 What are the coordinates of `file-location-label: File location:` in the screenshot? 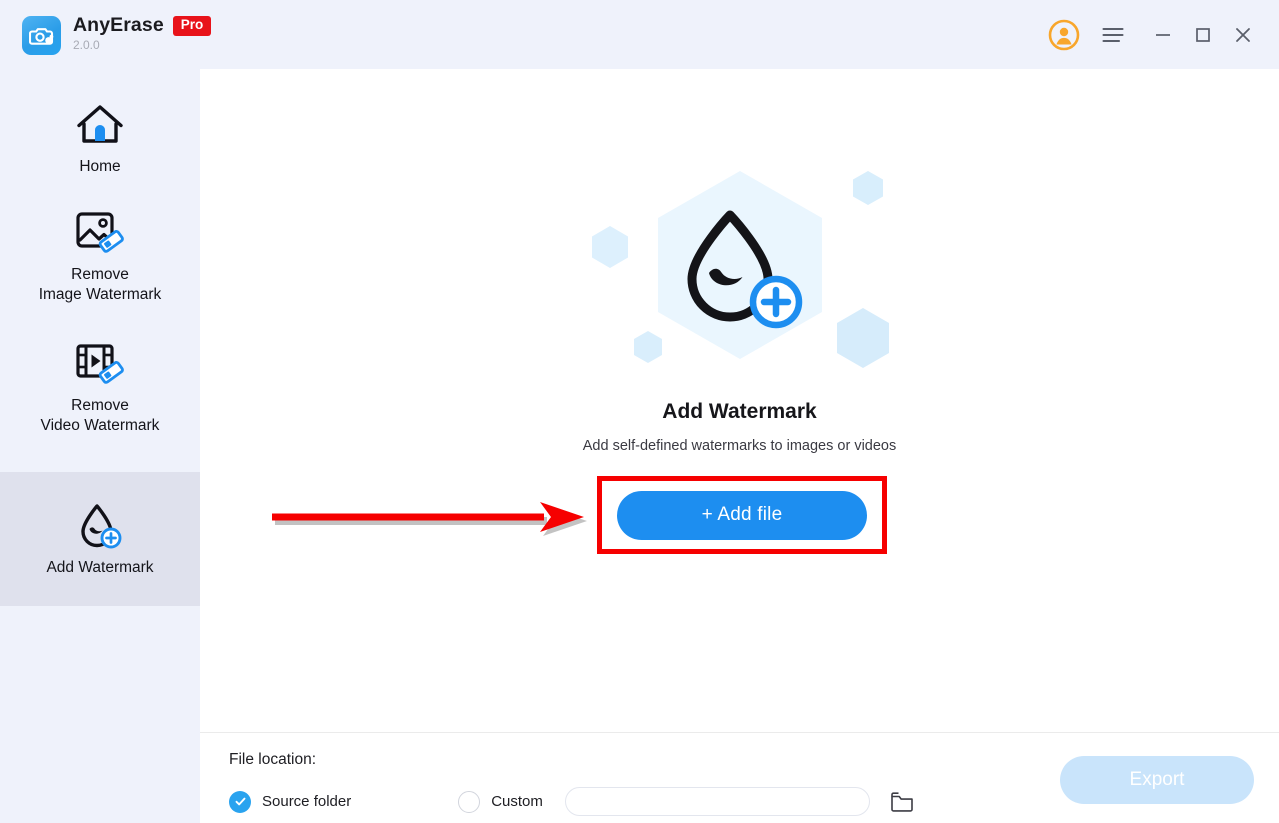 It's located at (273, 759).